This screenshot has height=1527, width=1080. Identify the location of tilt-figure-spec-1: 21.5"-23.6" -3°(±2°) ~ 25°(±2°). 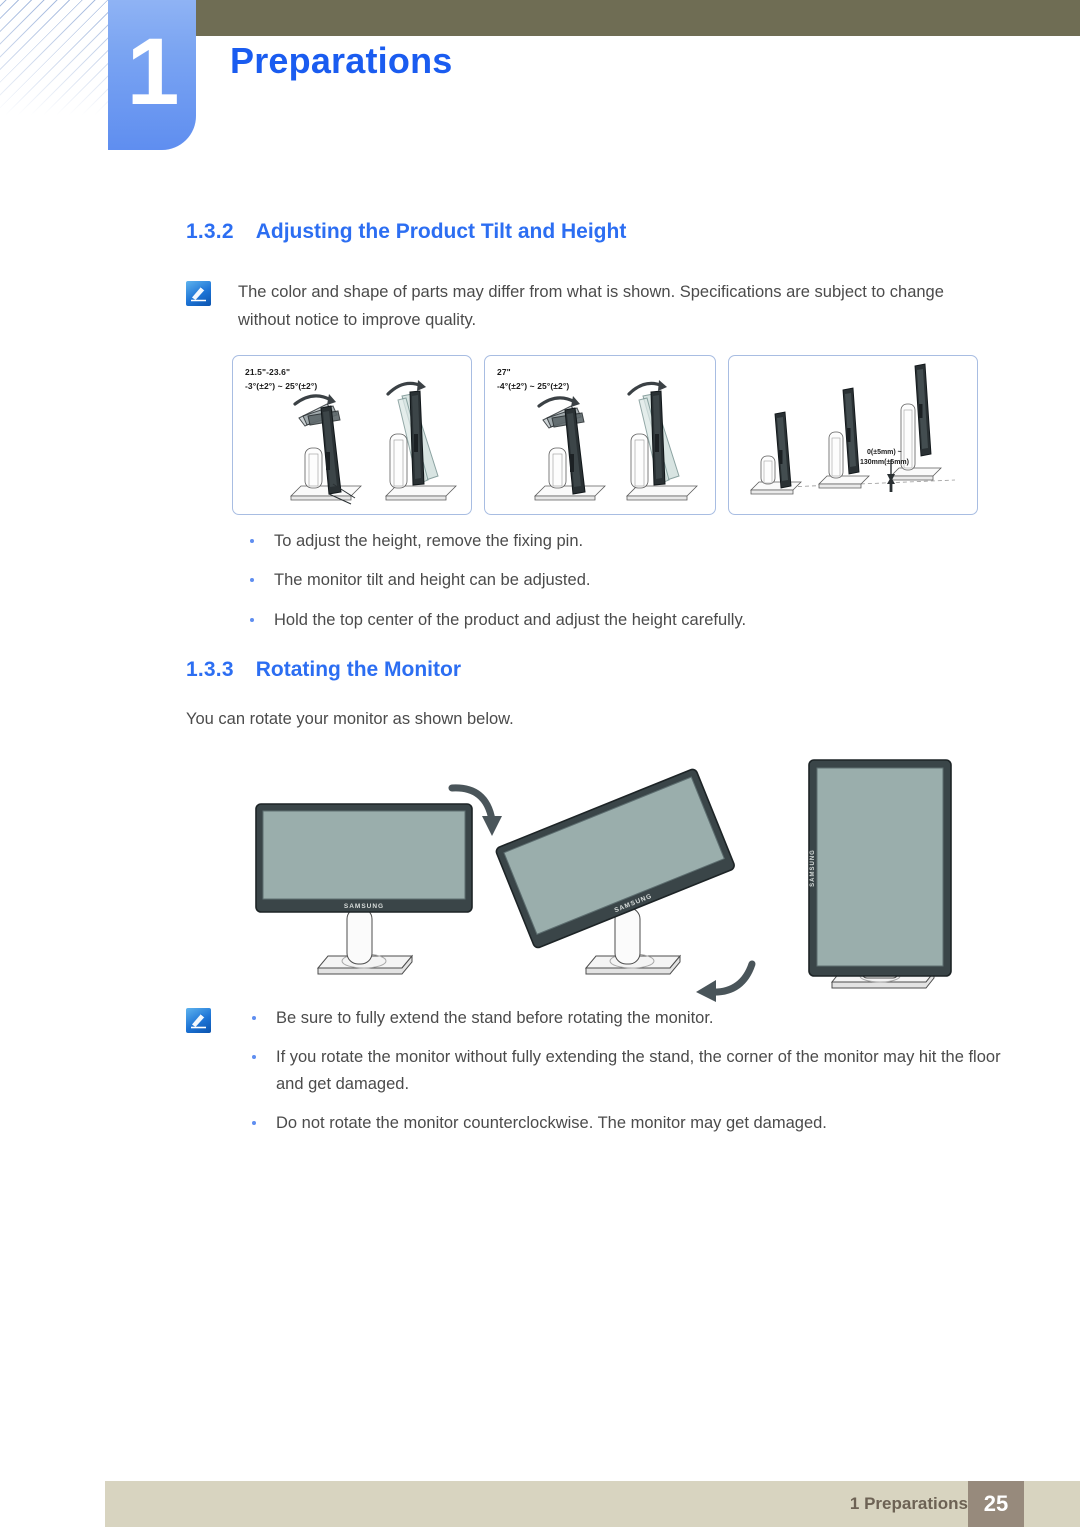
(281, 379).